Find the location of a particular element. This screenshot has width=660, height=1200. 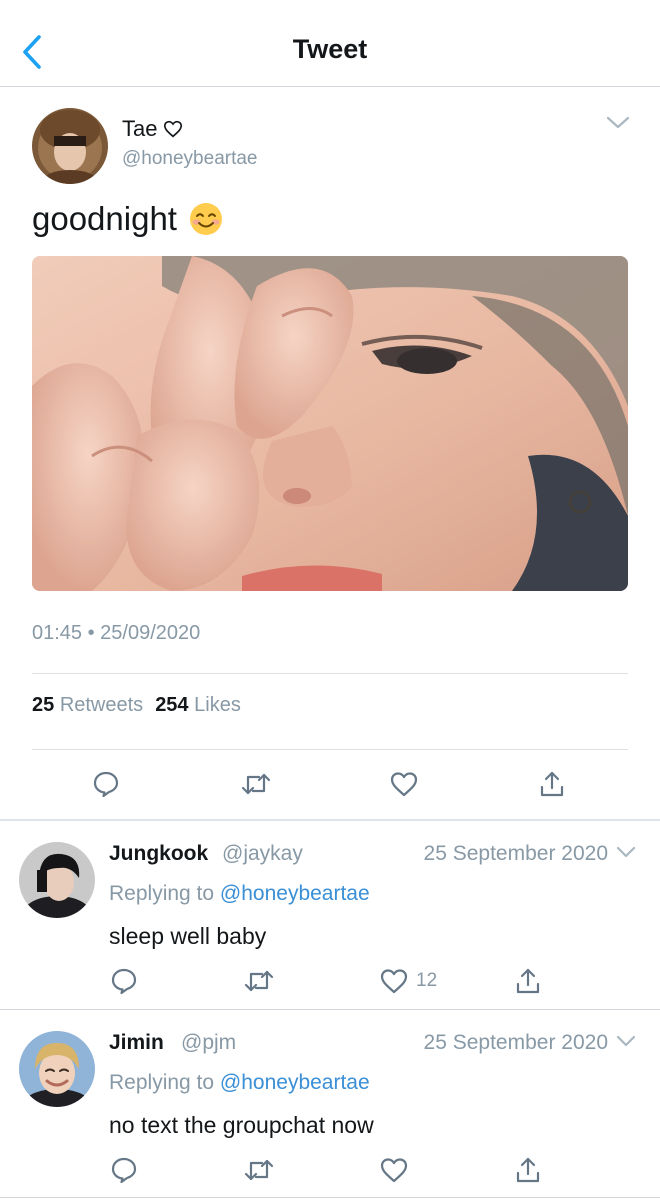

tweet-timestamp: 01:45 • 25/09/2020 is located at coordinates (116, 633).